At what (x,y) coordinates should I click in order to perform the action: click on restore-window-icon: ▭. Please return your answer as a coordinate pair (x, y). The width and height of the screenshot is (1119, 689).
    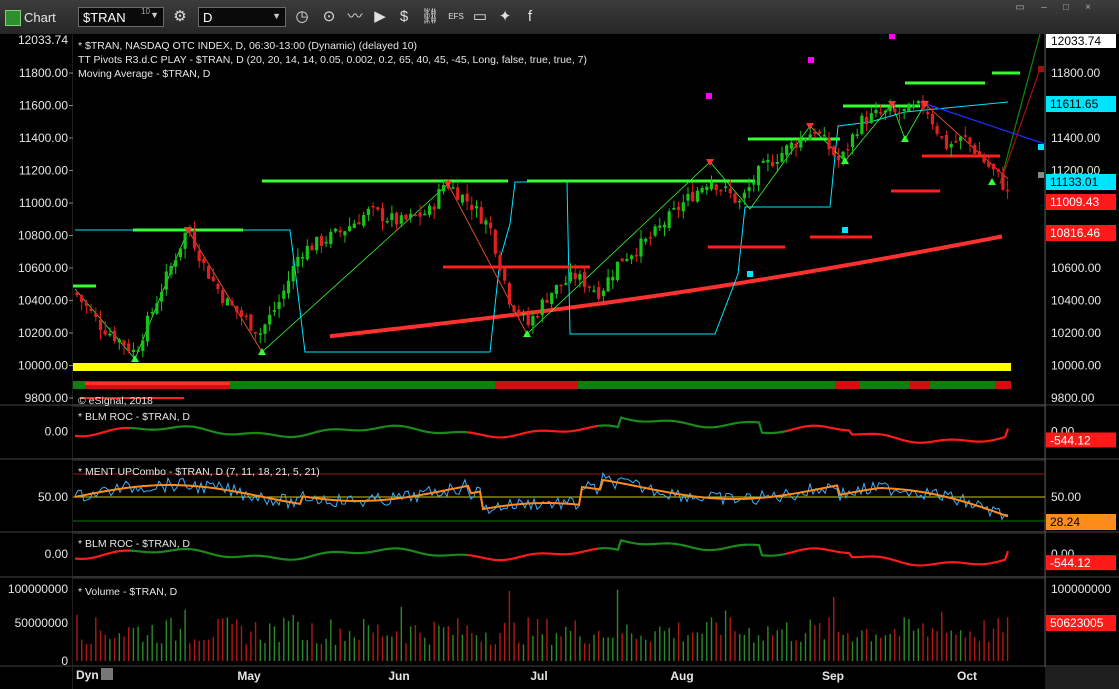
    Looking at the image, I should click on (1020, 8).